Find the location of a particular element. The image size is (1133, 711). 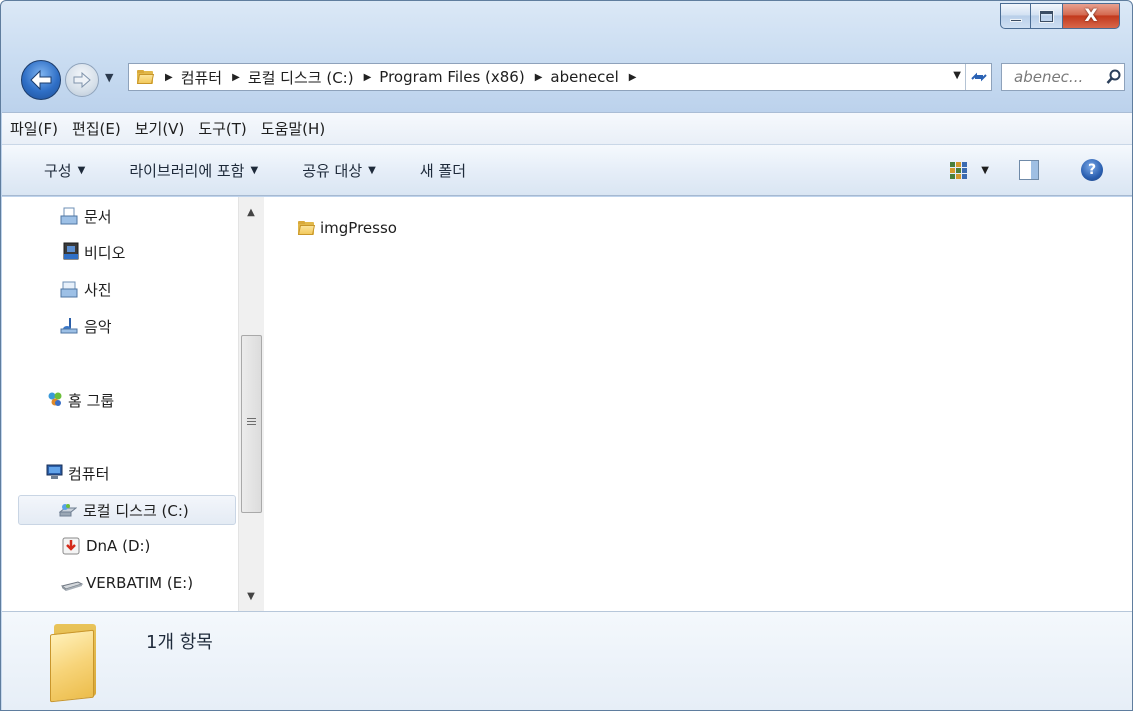

nav-item-drive-d: DnA (D:) is located at coordinates (120, 546).